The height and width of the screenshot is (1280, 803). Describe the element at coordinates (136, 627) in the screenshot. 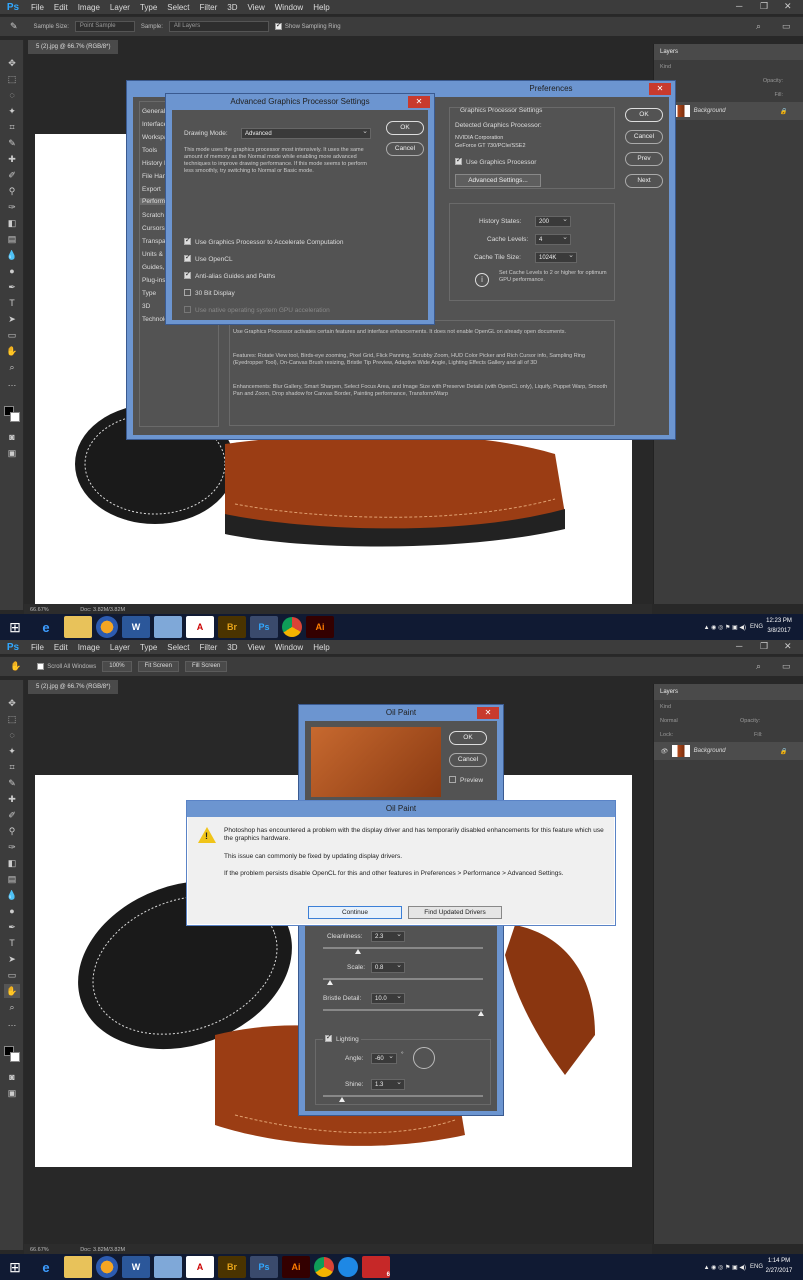

I see `word-icon: W` at that location.